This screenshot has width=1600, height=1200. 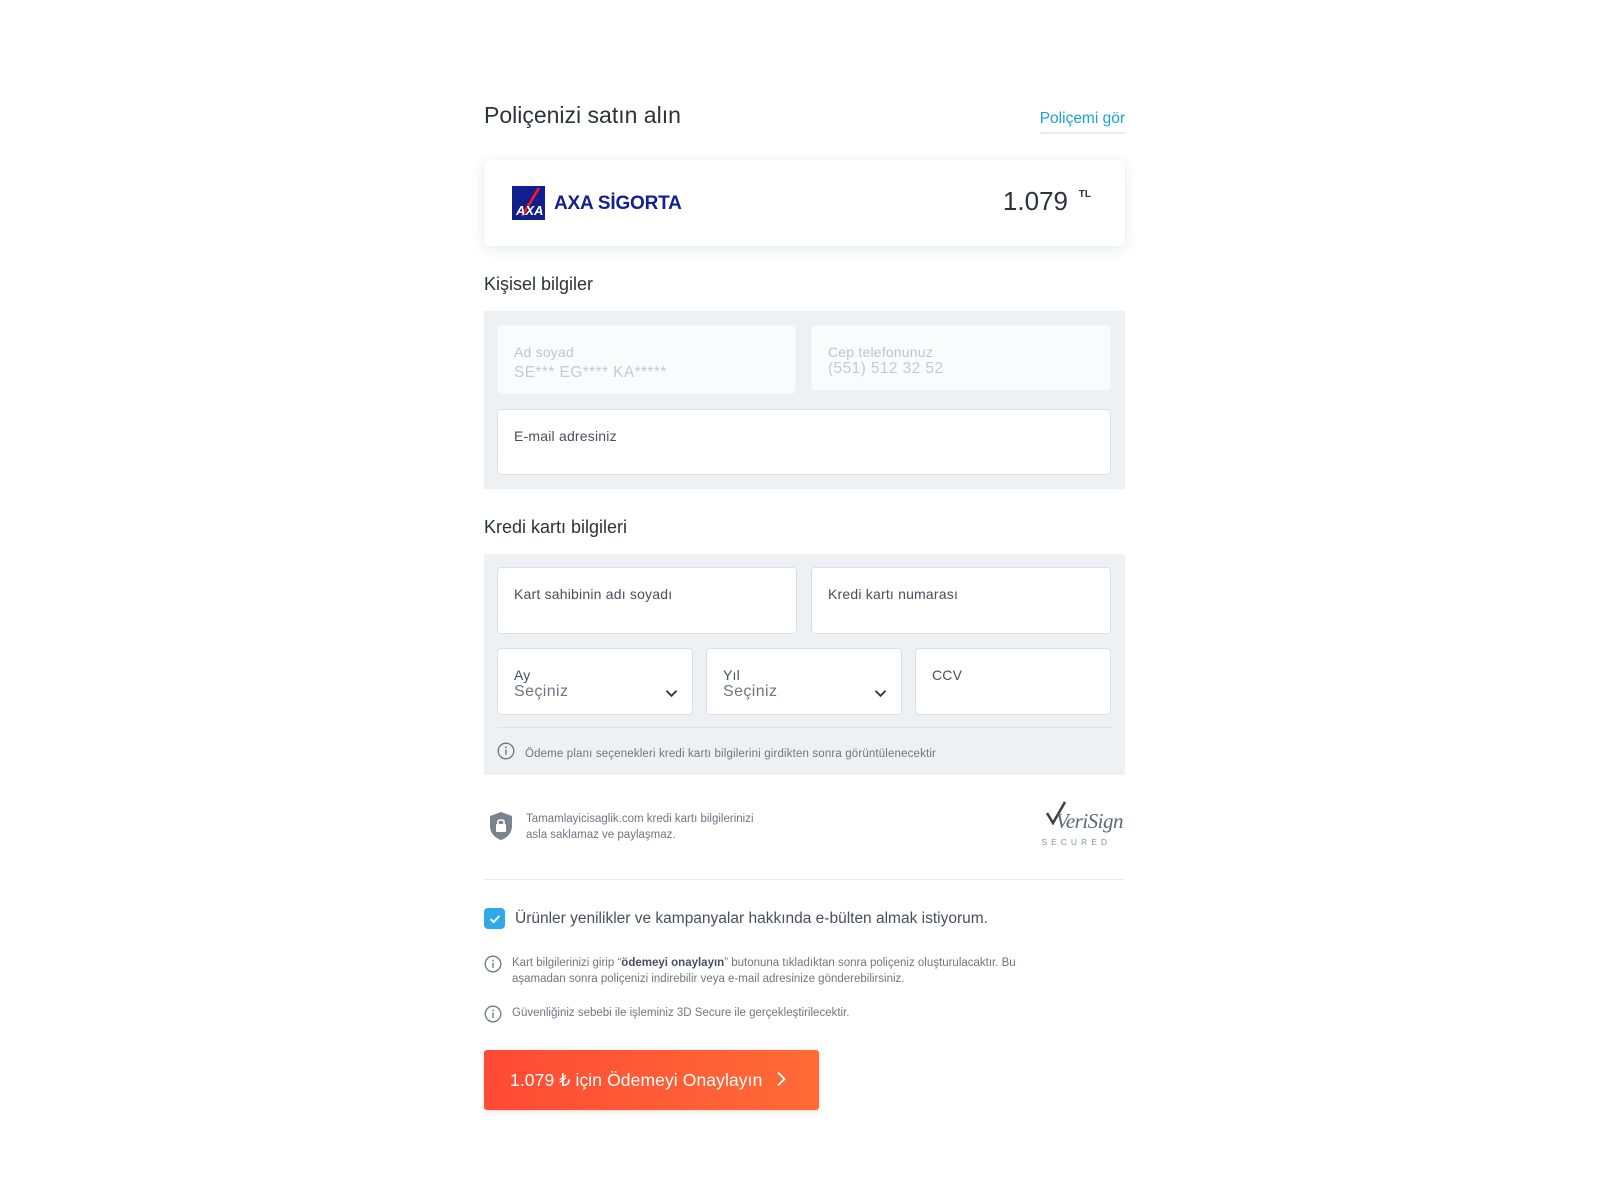 I want to click on email-field: E-mail adresiniz, so click(x=804, y=442).